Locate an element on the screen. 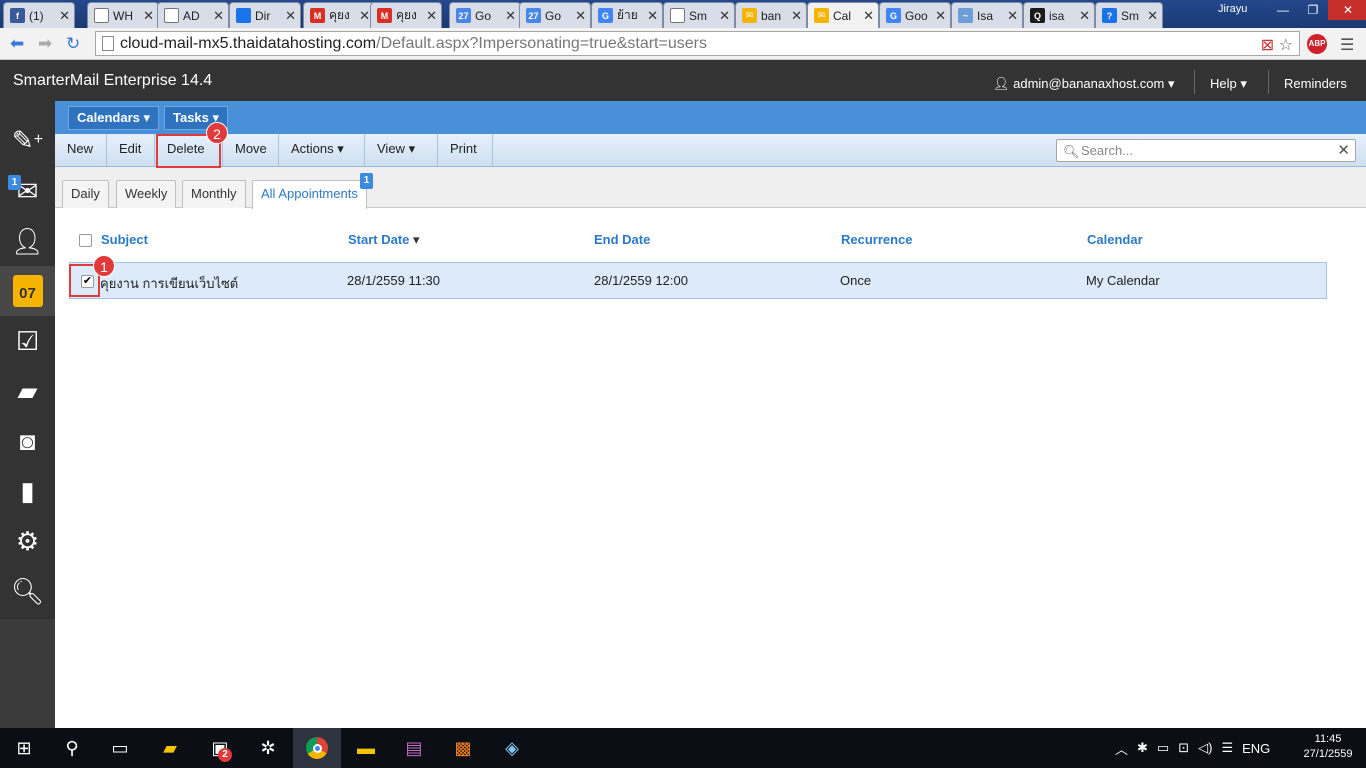 This screenshot has height=768, width=1366. chrome-menu-icon: ☰ is located at coordinates (1347, 45).